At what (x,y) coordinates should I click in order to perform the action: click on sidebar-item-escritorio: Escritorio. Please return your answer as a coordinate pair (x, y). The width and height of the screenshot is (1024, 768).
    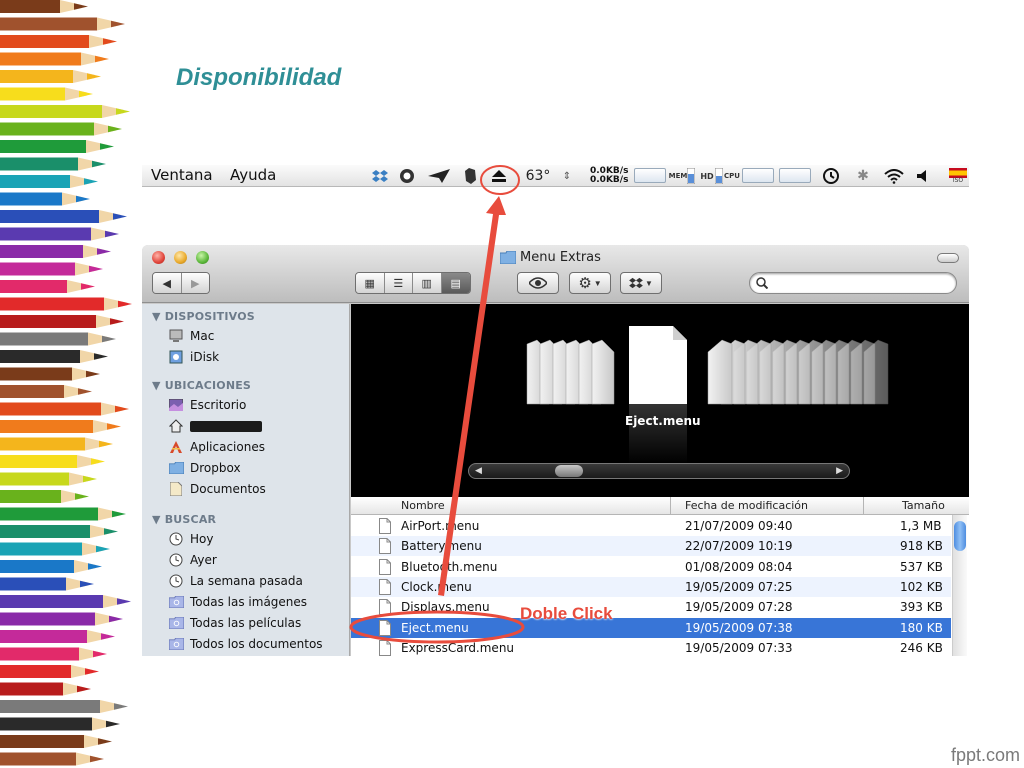
    Looking at the image, I should click on (207, 405).